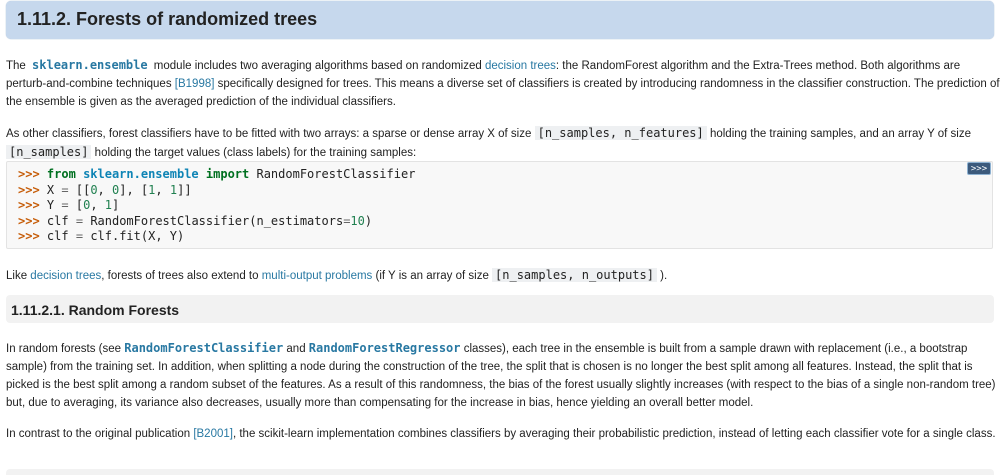  Describe the element at coordinates (94, 189) in the screenshot. I see `number: 0` at that location.